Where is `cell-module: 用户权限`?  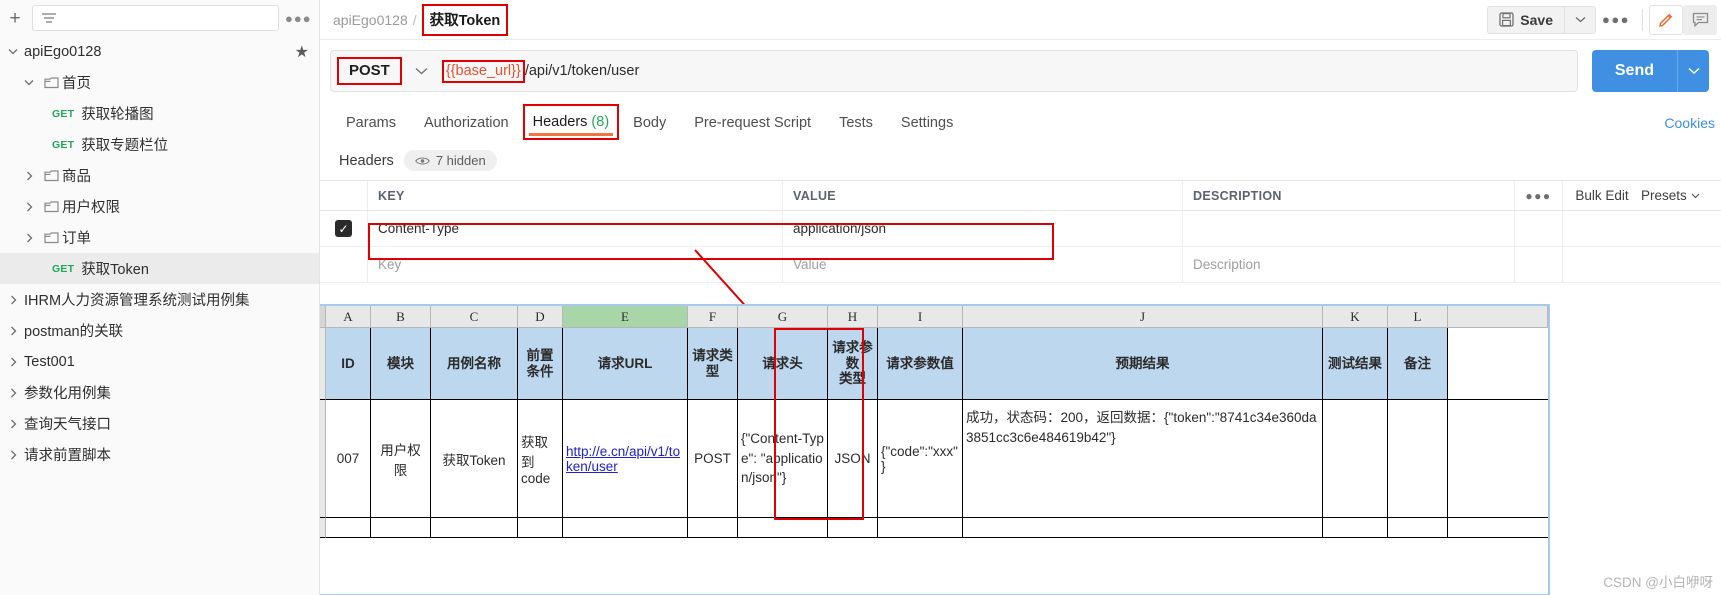 cell-module: 用户权限 is located at coordinates (401, 459).